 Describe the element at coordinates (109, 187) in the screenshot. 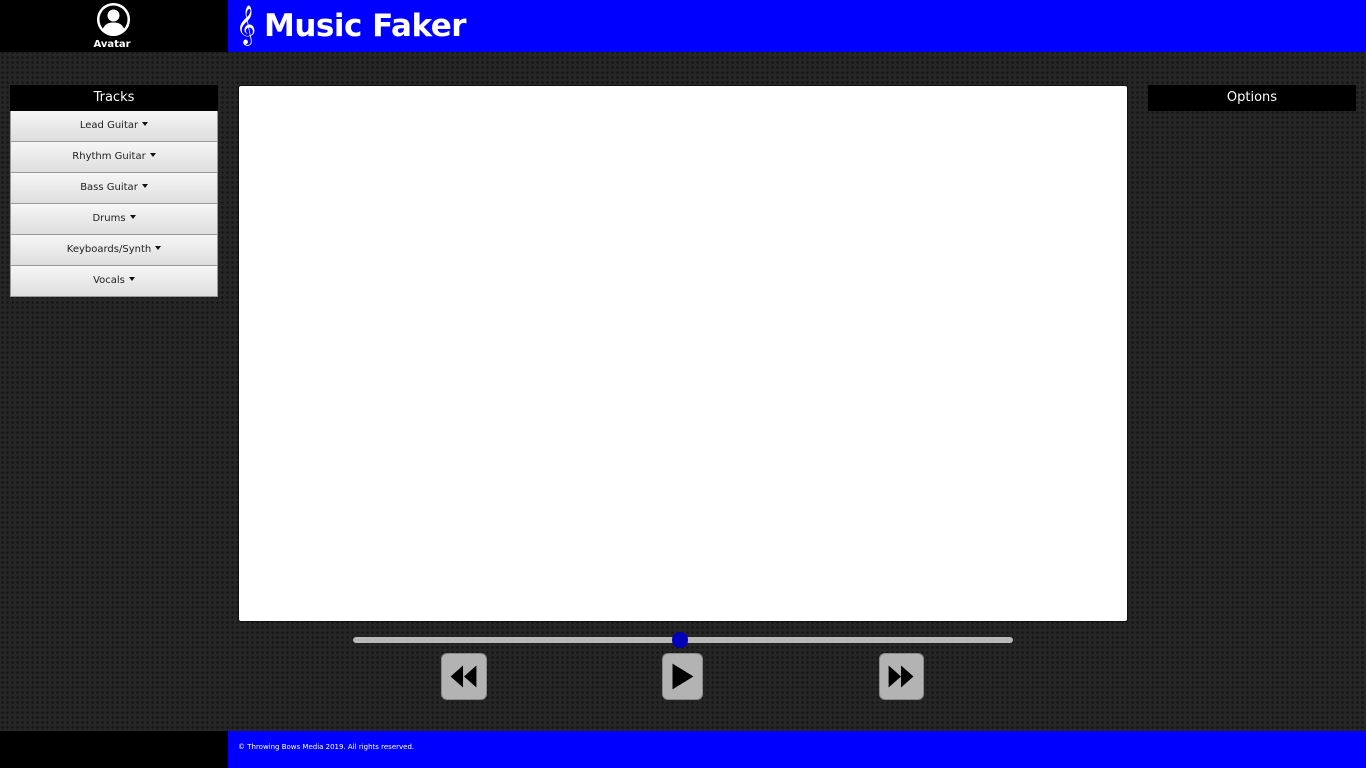

I see `track-label: Bass Guitar` at that location.